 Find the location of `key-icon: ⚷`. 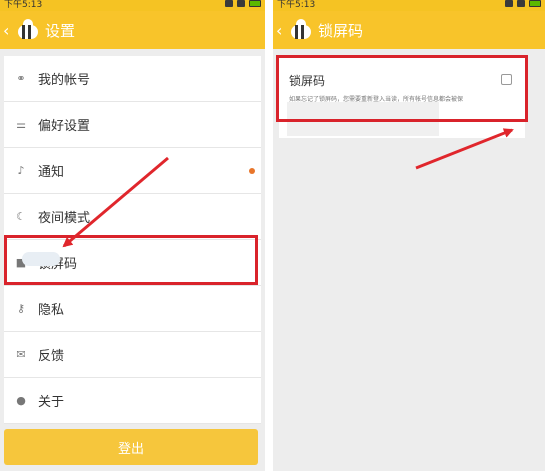

key-icon: ⚷ is located at coordinates (21, 308).